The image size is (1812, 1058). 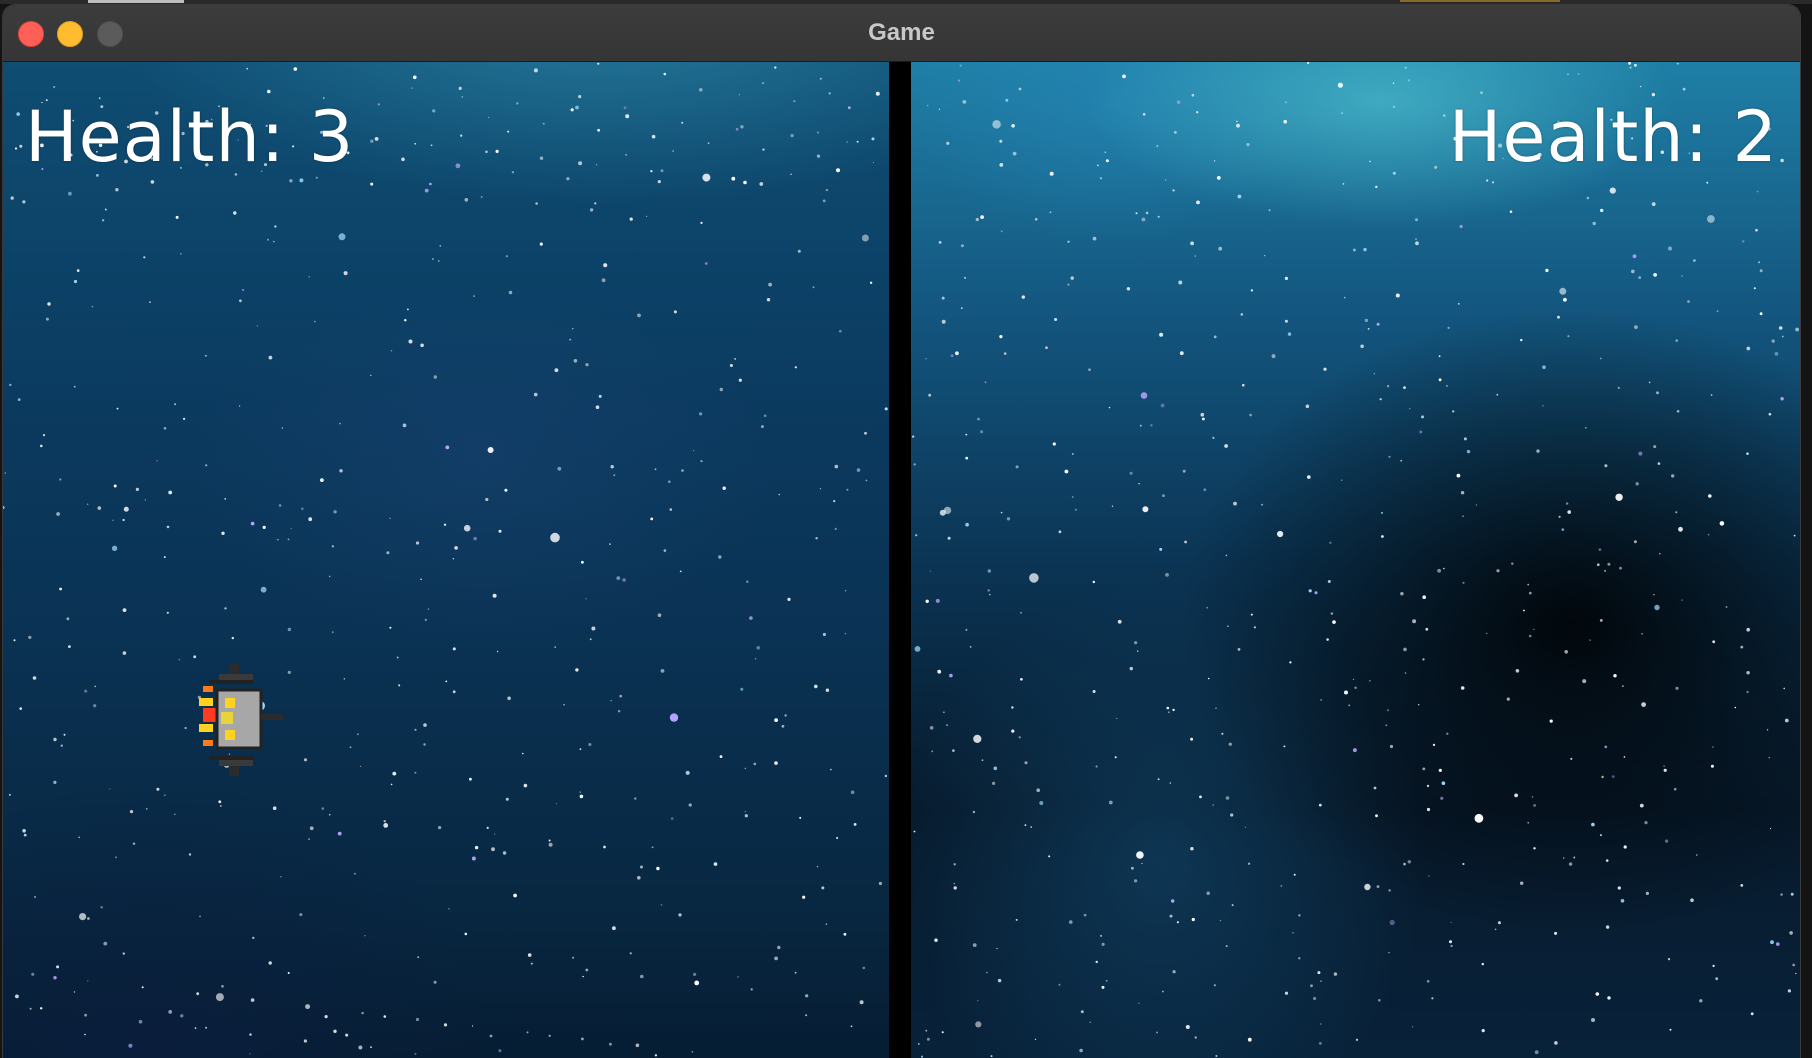 What do you see at coordinates (241, 720) in the screenshot?
I see `spaceship-icon` at bounding box center [241, 720].